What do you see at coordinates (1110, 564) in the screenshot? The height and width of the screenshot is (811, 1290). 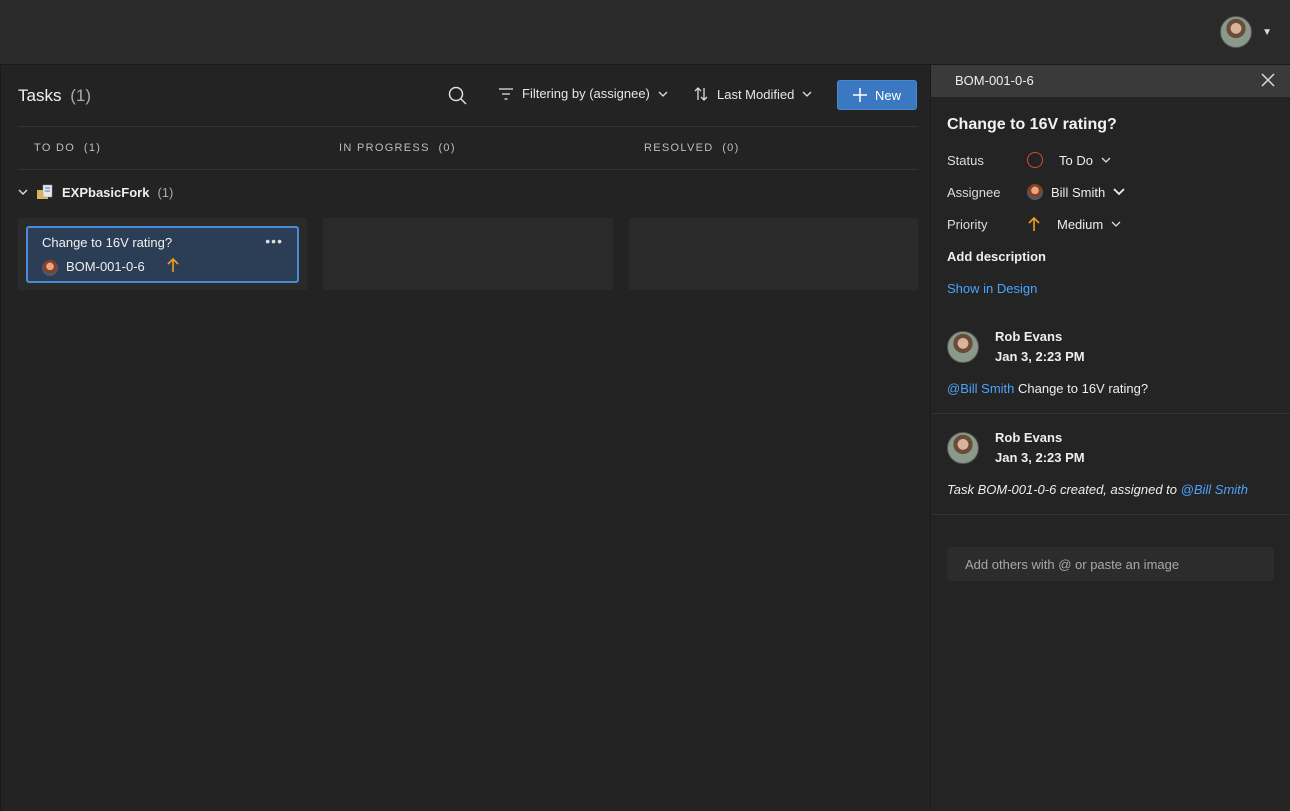 I see `comment-input` at bounding box center [1110, 564].